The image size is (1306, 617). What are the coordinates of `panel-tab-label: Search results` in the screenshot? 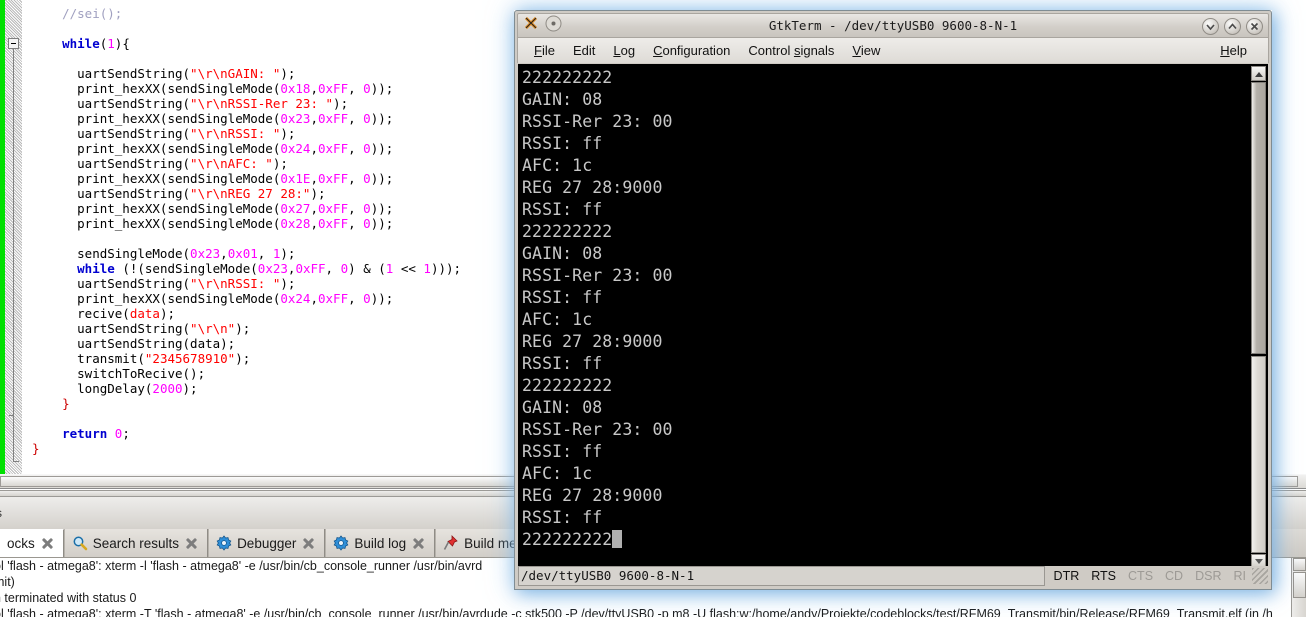 It's located at (136, 543).